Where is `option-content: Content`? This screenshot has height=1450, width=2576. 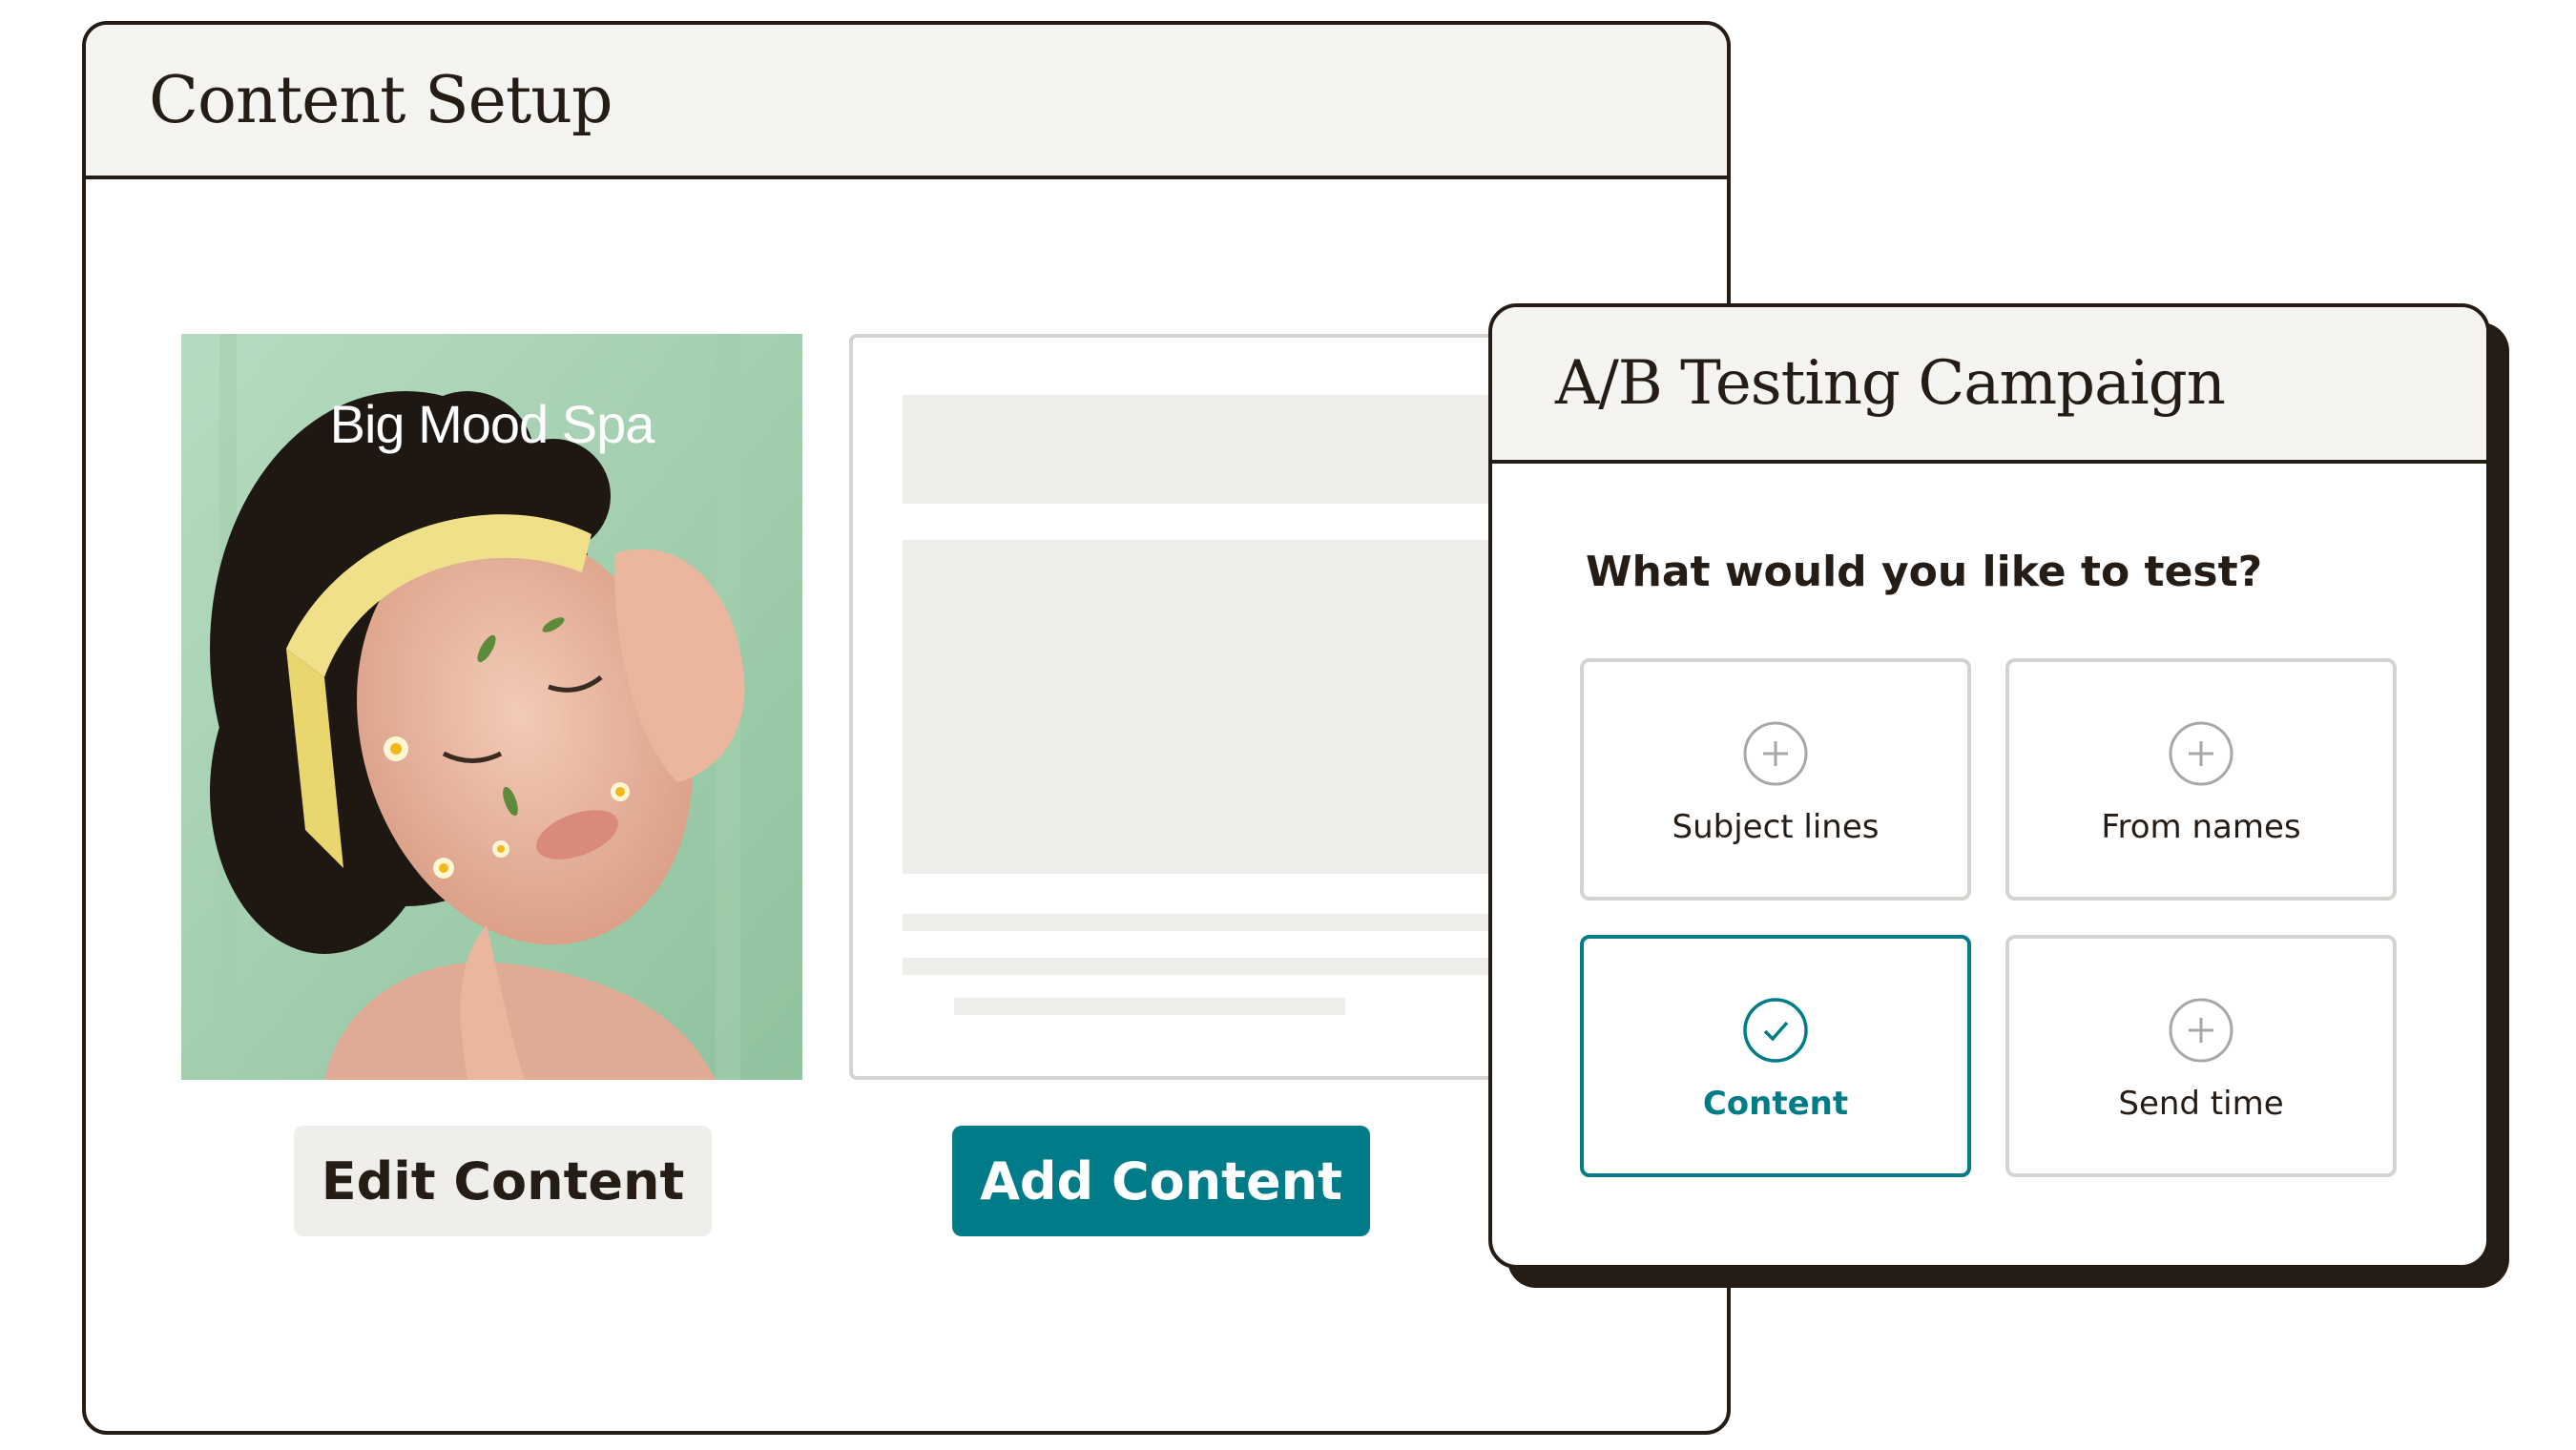
option-content: Content is located at coordinates (1775, 1056).